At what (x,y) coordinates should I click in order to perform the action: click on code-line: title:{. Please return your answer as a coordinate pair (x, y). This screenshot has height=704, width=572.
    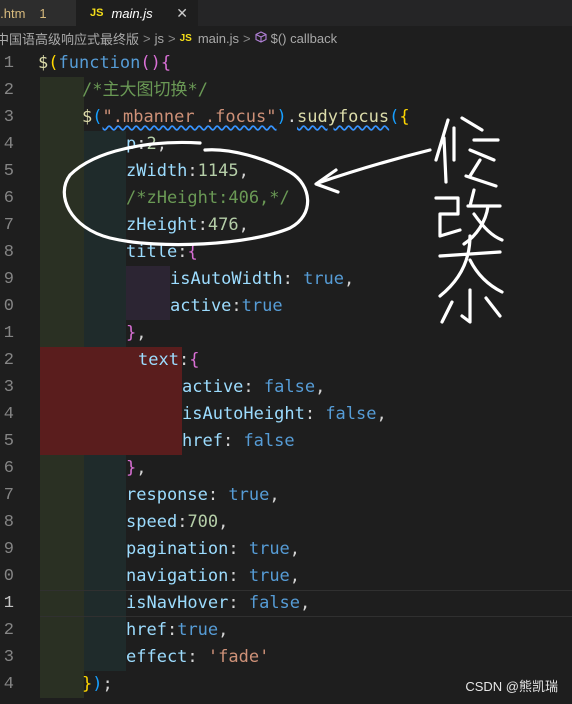
    Looking at the image, I should click on (162, 252).